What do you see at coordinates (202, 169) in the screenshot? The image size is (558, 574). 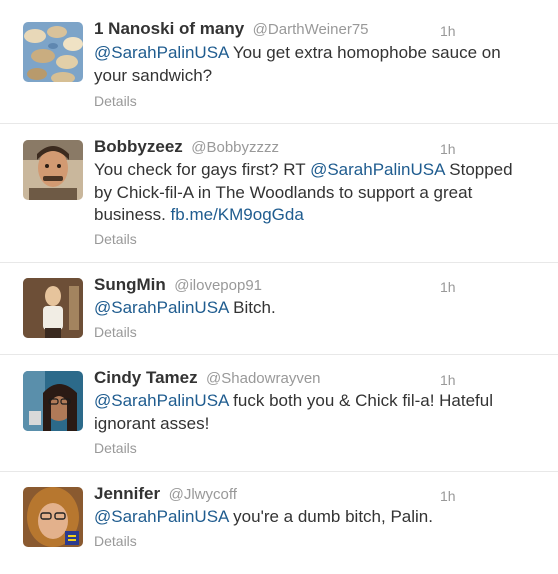 I see `tweet-body: You check for gays first? RT` at bounding box center [202, 169].